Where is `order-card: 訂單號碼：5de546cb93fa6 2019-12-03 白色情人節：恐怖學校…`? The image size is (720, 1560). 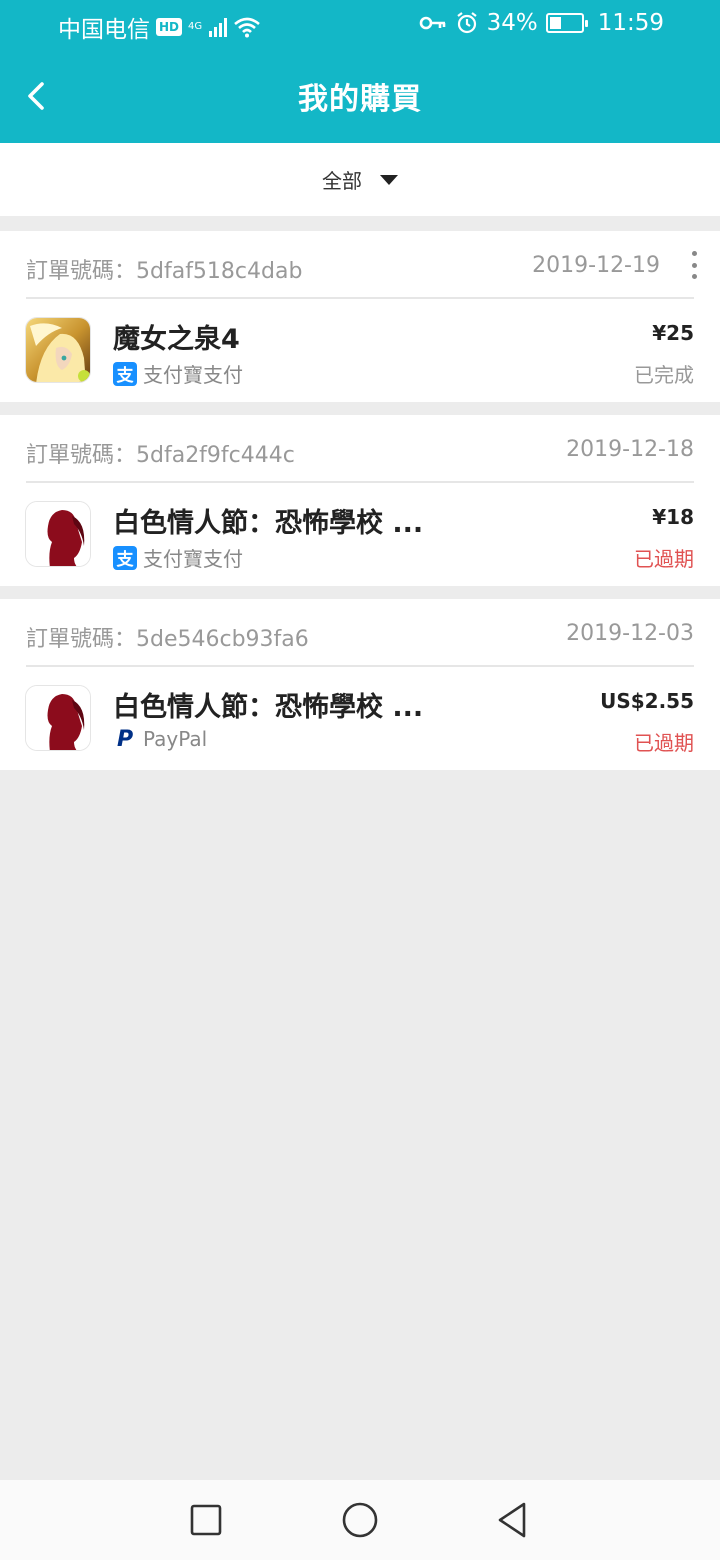
order-card: 訂單號碼：5de546cb93fa6 2019-12-03 白色情人節：恐怖學校… is located at coordinates (360, 684).